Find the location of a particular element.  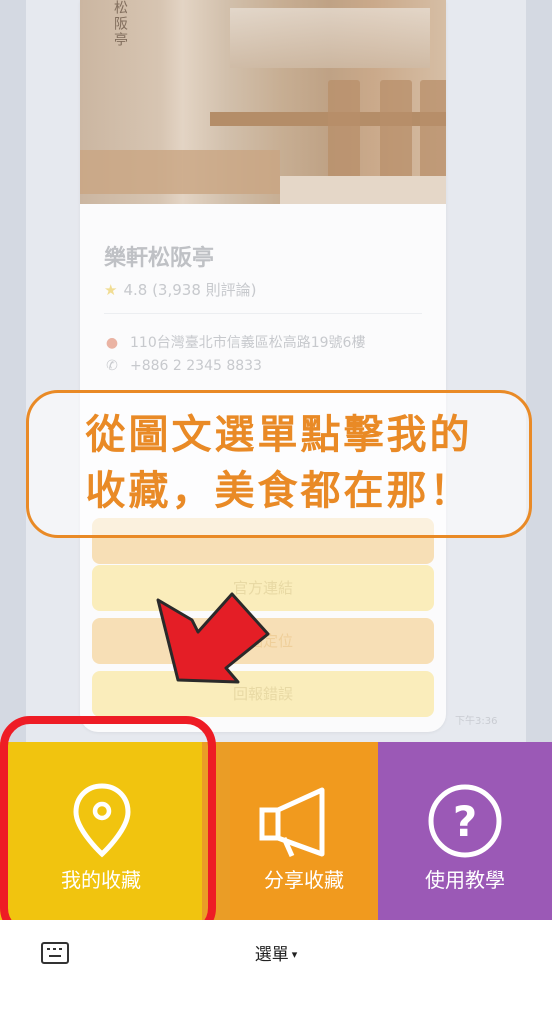

restaurant-phone: ✆ +886 2 2345 8833 is located at coordinates (183, 366).